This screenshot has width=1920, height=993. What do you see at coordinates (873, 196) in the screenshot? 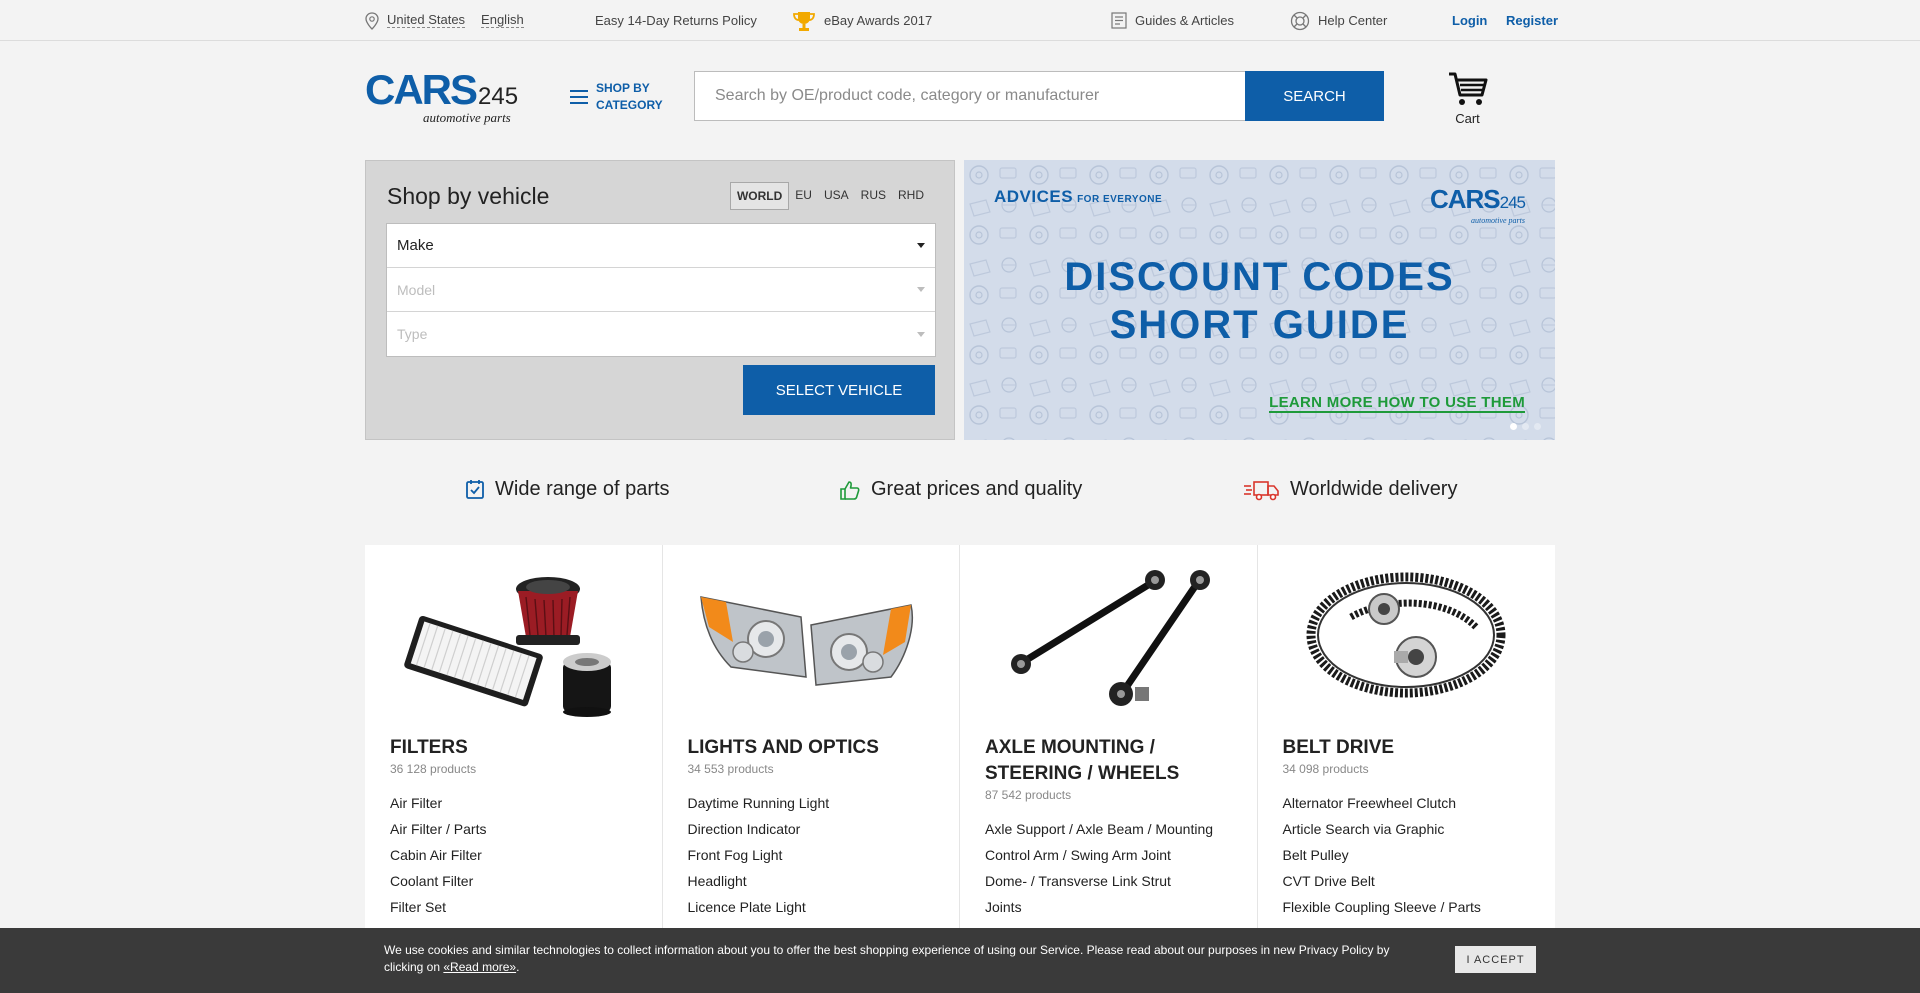
I see `region-tab-rus: RUS` at bounding box center [873, 196].